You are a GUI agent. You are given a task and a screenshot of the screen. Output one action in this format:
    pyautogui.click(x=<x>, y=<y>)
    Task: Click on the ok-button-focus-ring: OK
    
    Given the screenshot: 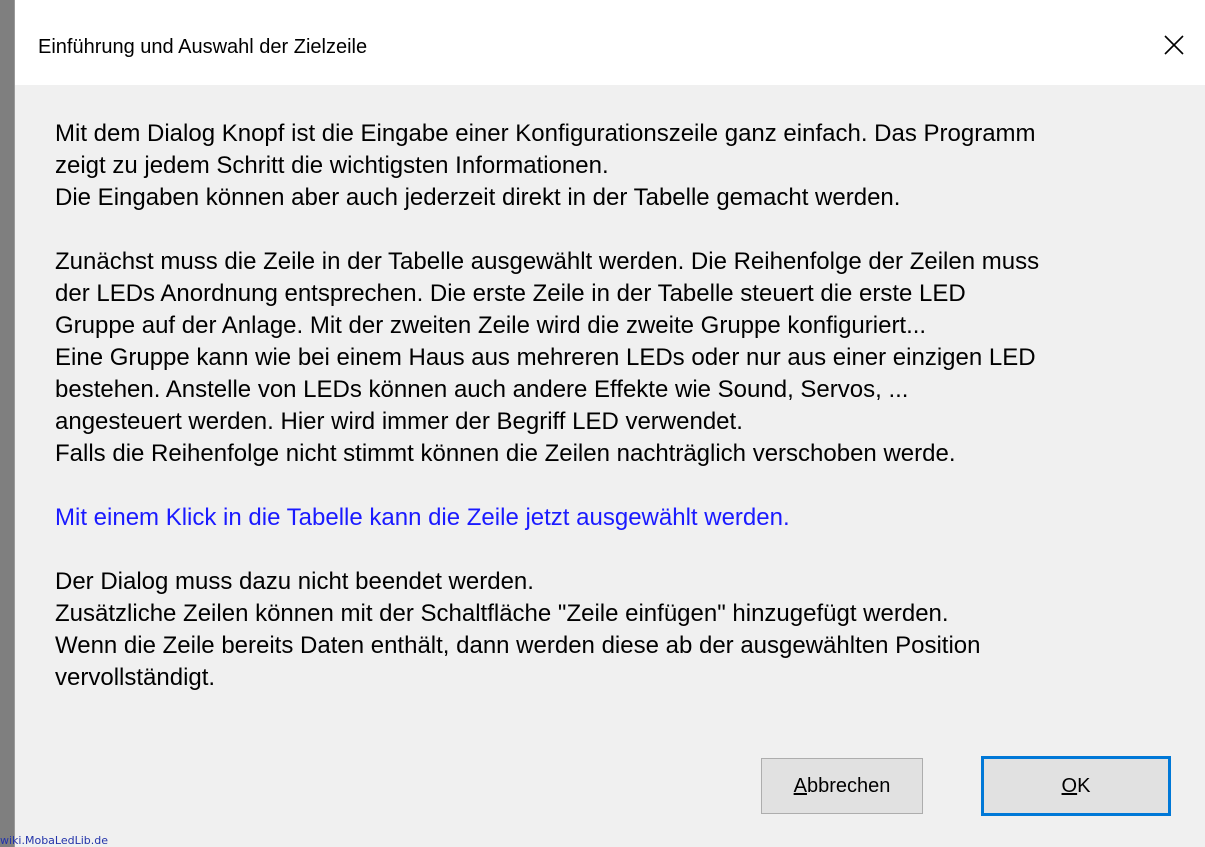 What is the action you would take?
    pyautogui.click(x=1076, y=786)
    